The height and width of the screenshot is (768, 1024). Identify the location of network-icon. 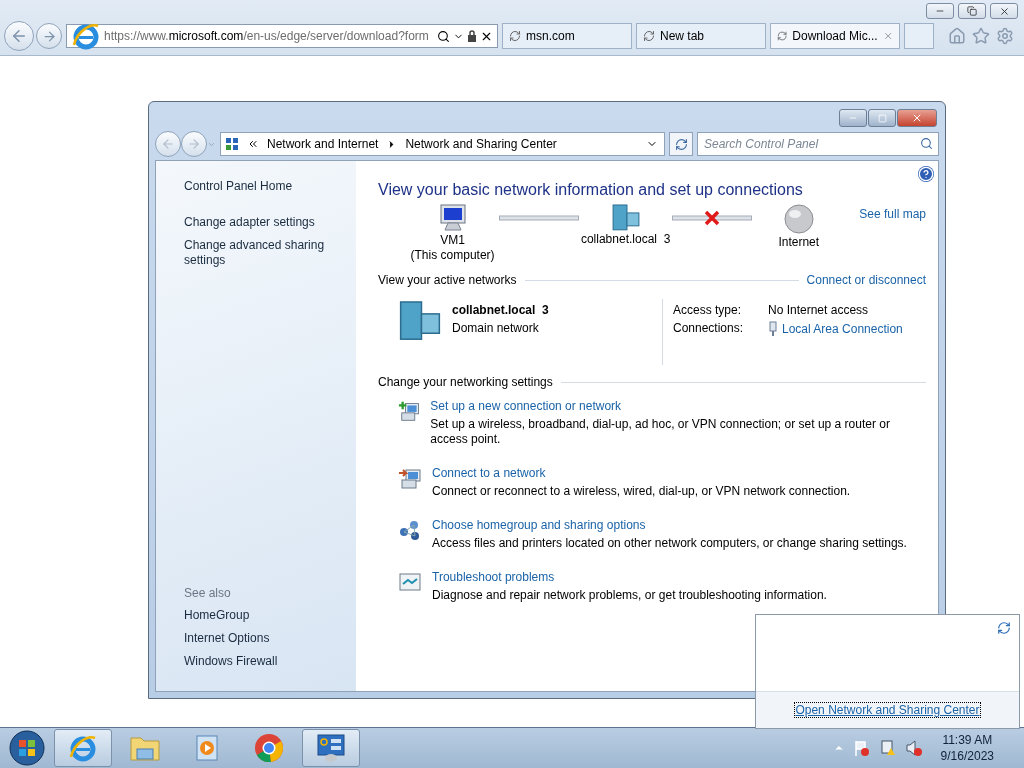
(232, 144).